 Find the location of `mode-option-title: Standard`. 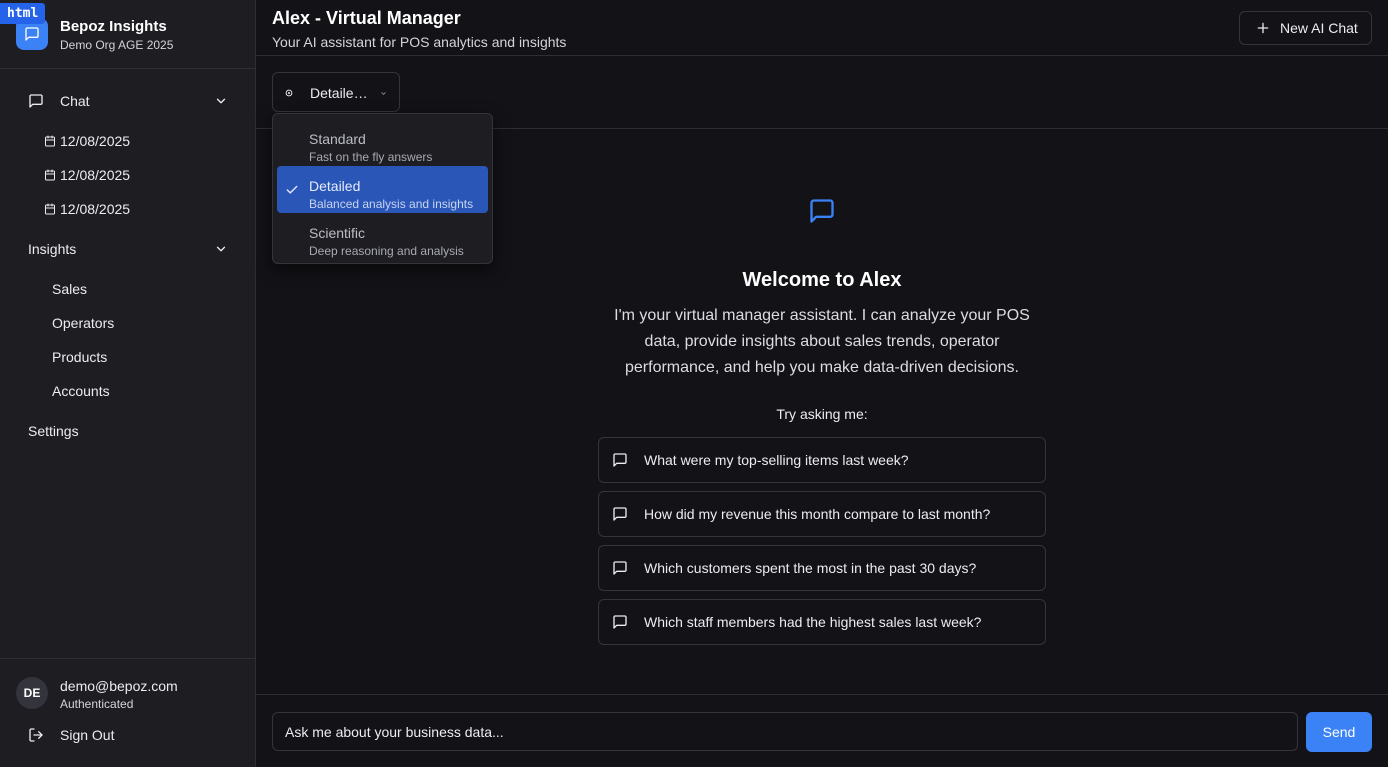

mode-option-title: Standard is located at coordinates (337, 139).